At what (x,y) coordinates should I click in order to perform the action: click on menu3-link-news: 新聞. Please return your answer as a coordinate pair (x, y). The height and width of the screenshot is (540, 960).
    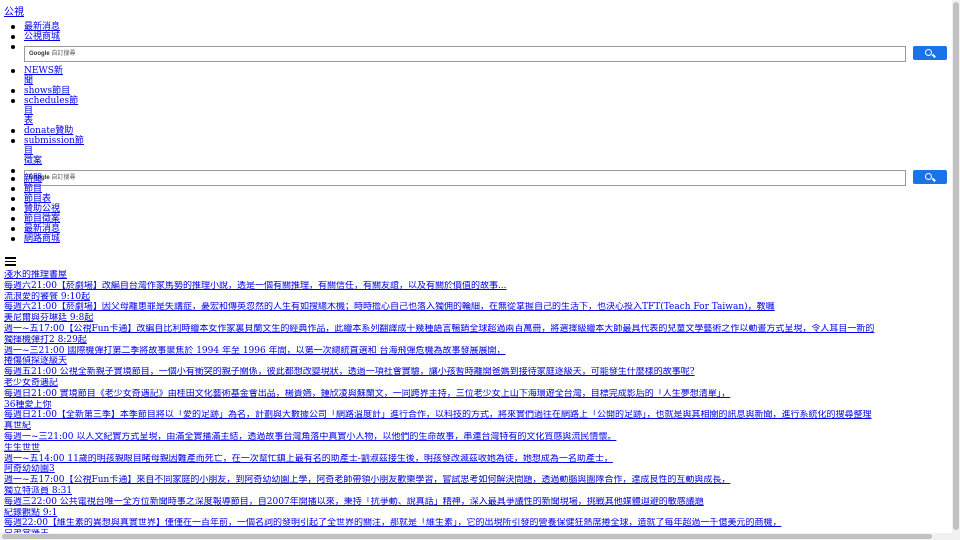
    Looking at the image, I should click on (33, 179).